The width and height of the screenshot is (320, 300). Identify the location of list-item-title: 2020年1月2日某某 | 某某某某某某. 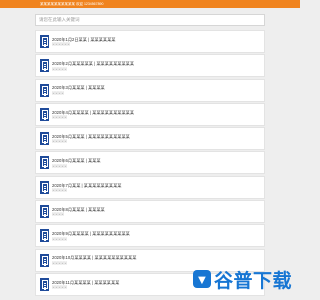
(83, 39).